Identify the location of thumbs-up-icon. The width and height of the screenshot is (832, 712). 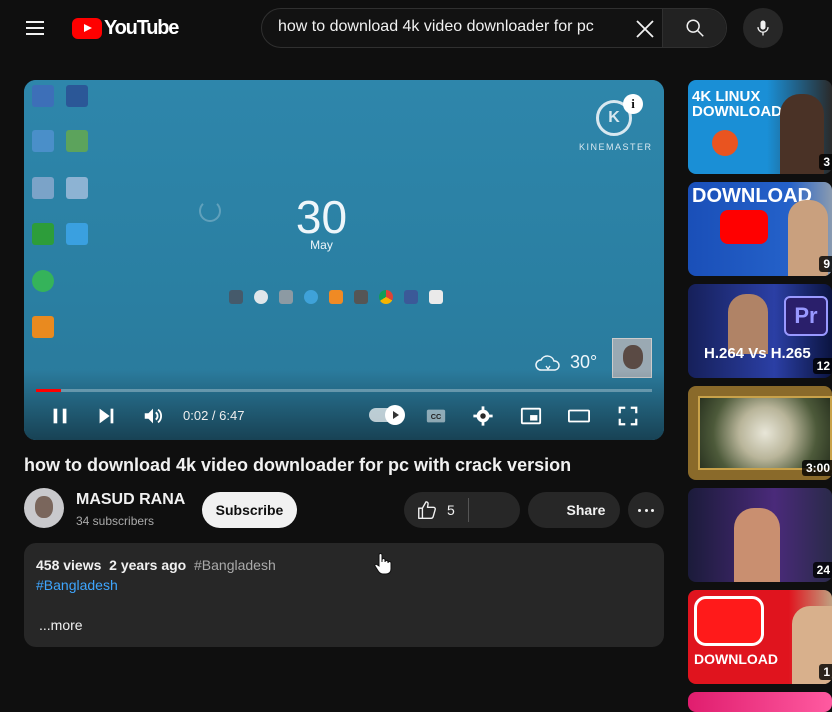
(427, 510).